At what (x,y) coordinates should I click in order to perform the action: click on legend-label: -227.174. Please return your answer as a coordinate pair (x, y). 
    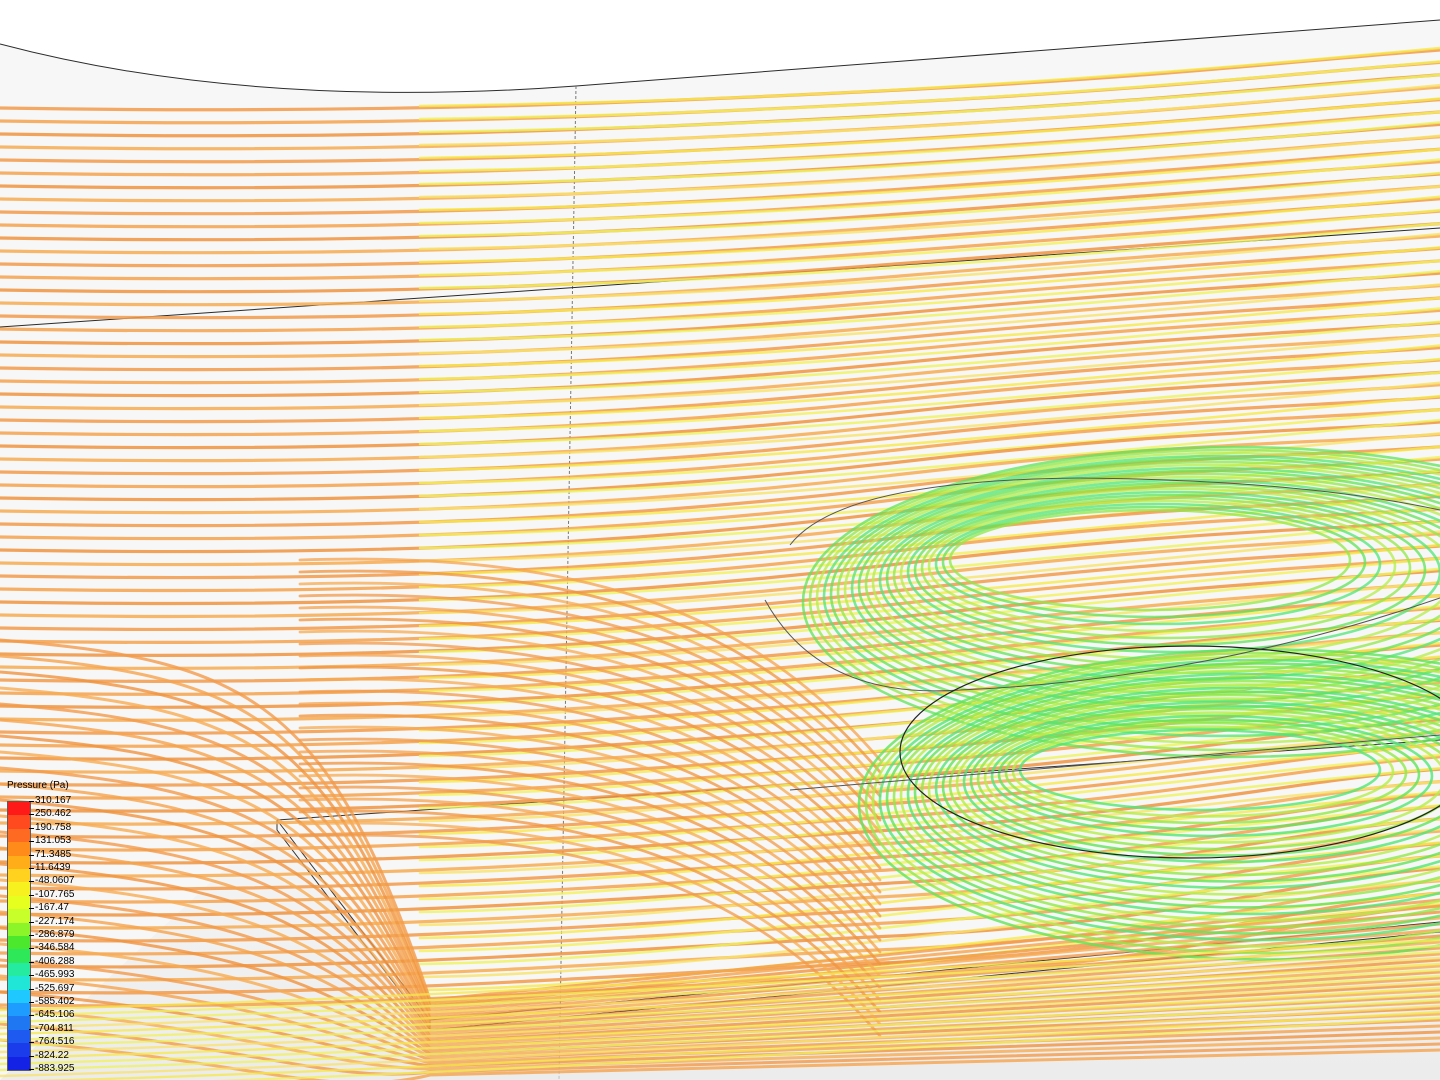
    Looking at the image, I should click on (55, 921).